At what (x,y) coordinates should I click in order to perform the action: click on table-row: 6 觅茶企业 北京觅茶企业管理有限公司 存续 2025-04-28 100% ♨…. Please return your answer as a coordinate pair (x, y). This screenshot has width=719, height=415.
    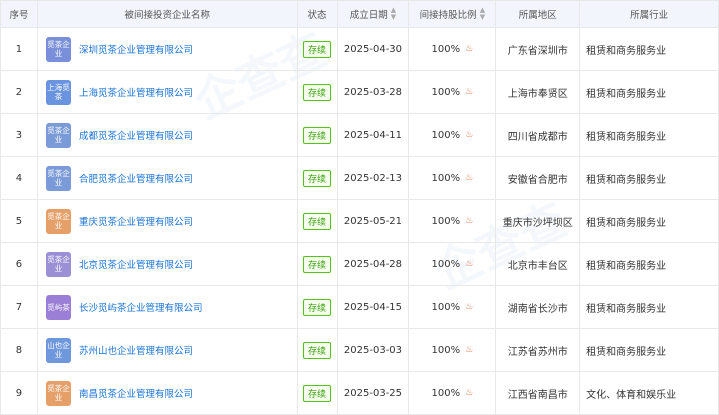
    Looking at the image, I should click on (359, 264).